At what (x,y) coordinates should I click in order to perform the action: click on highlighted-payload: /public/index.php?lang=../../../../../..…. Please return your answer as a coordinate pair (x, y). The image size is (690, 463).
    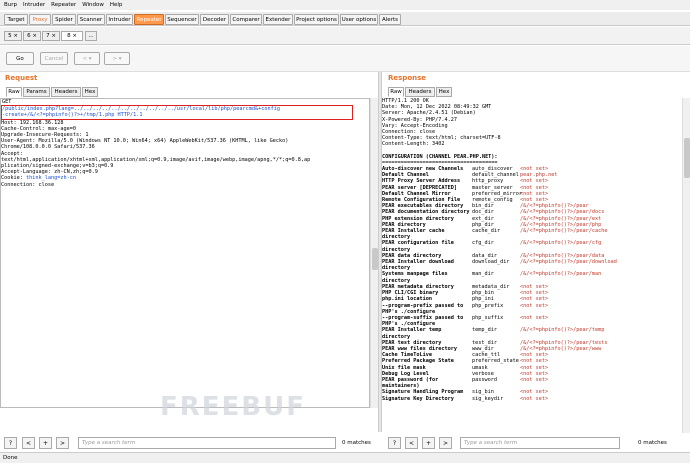
    Looking at the image, I should click on (177, 112).